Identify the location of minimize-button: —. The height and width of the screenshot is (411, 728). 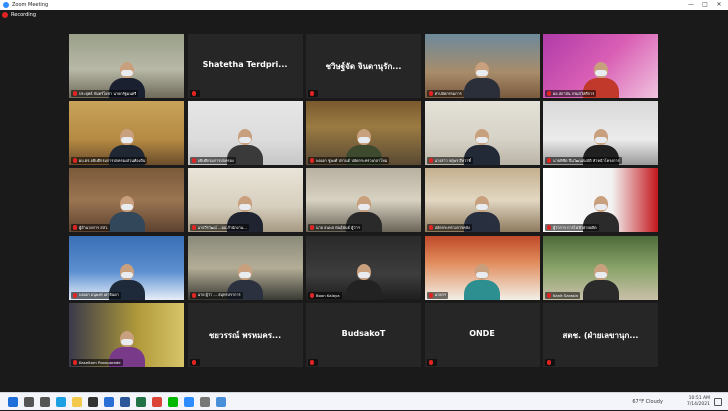
(691, 5).